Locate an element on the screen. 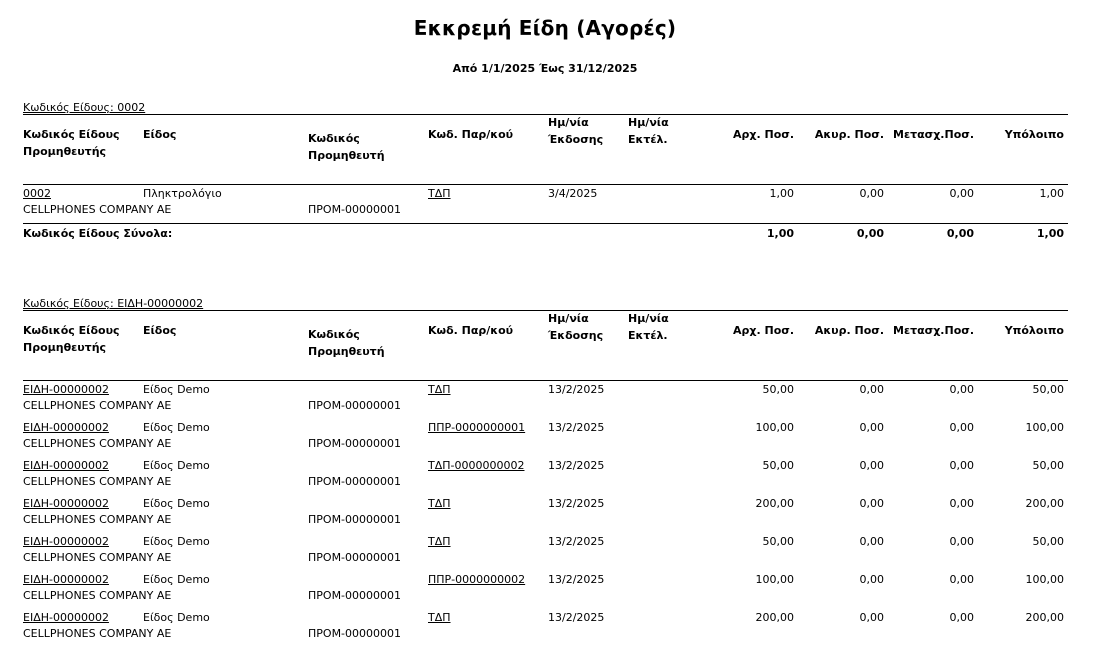  document-code-link: ΠΠΡ-0000000002 is located at coordinates (476, 580).